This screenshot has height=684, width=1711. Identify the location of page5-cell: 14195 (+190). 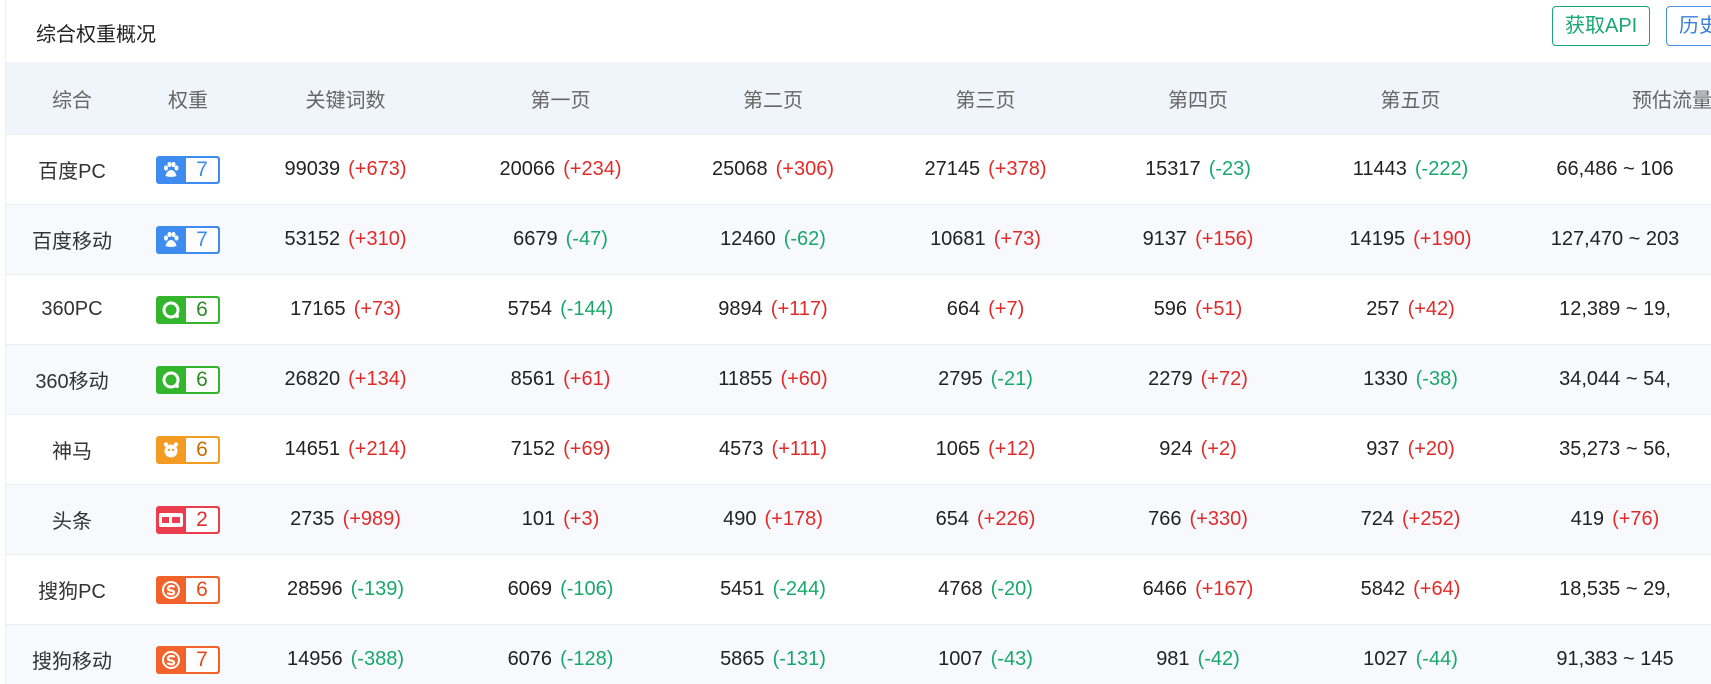
(1410, 239).